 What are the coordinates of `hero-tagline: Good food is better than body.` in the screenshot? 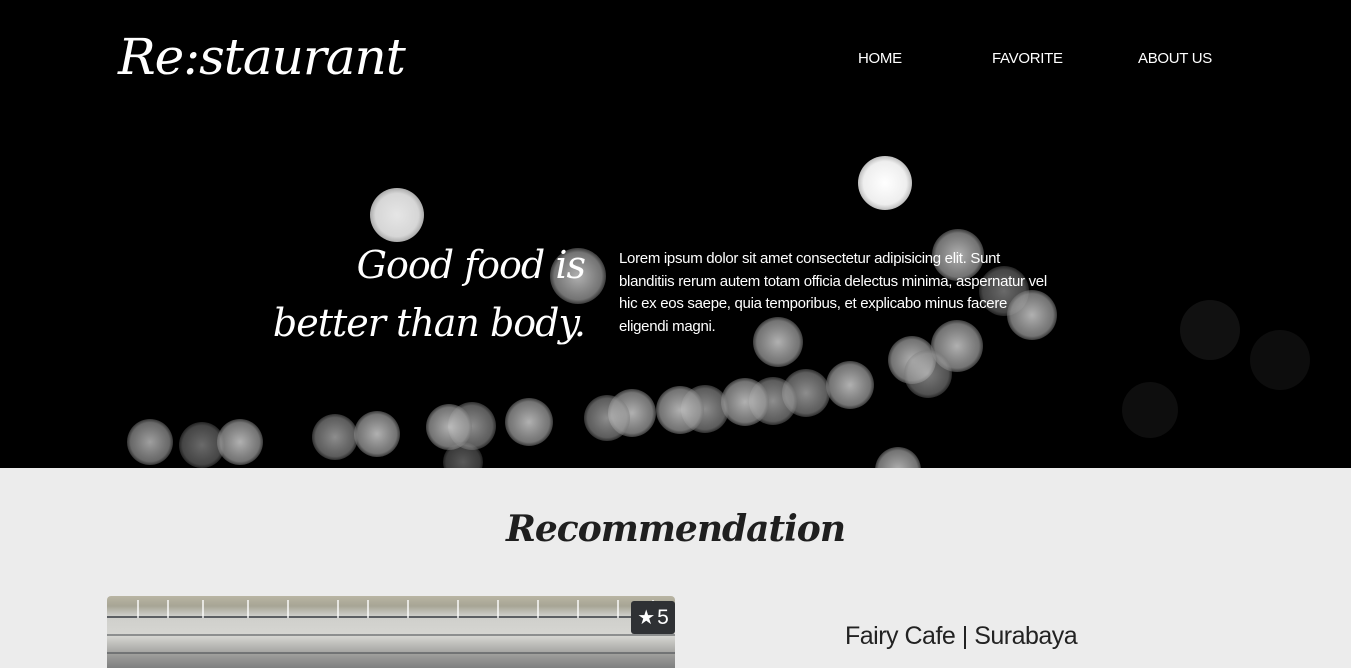 It's located at (425, 294).